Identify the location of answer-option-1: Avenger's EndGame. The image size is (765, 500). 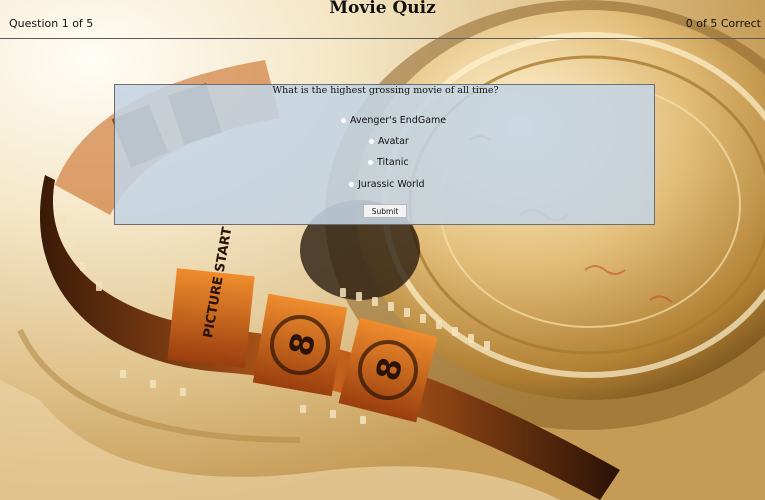
(393, 120).